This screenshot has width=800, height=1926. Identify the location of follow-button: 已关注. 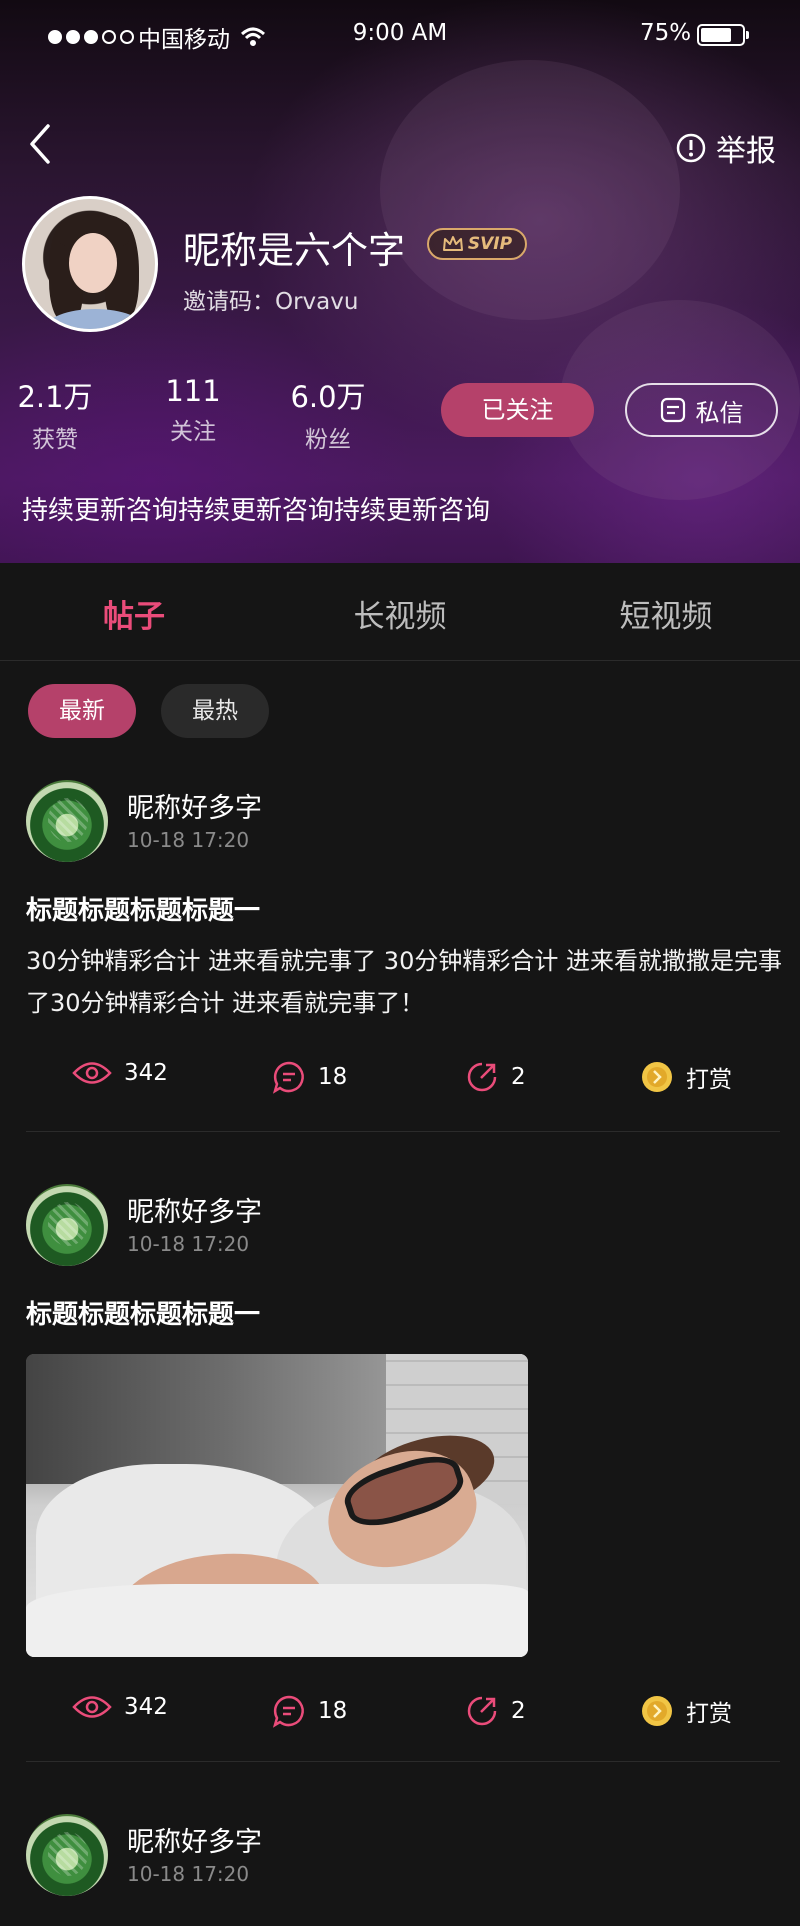
(517, 410).